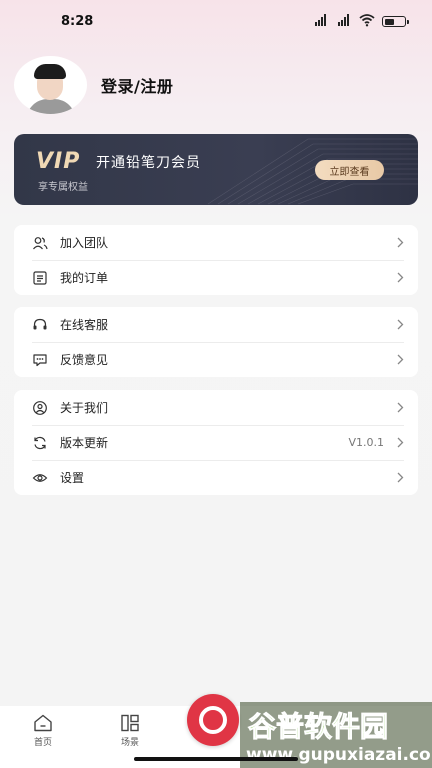 The width and height of the screenshot is (432, 768). Describe the element at coordinates (366, 442) in the screenshot. I see `version-value: V1.0.1` at that location.